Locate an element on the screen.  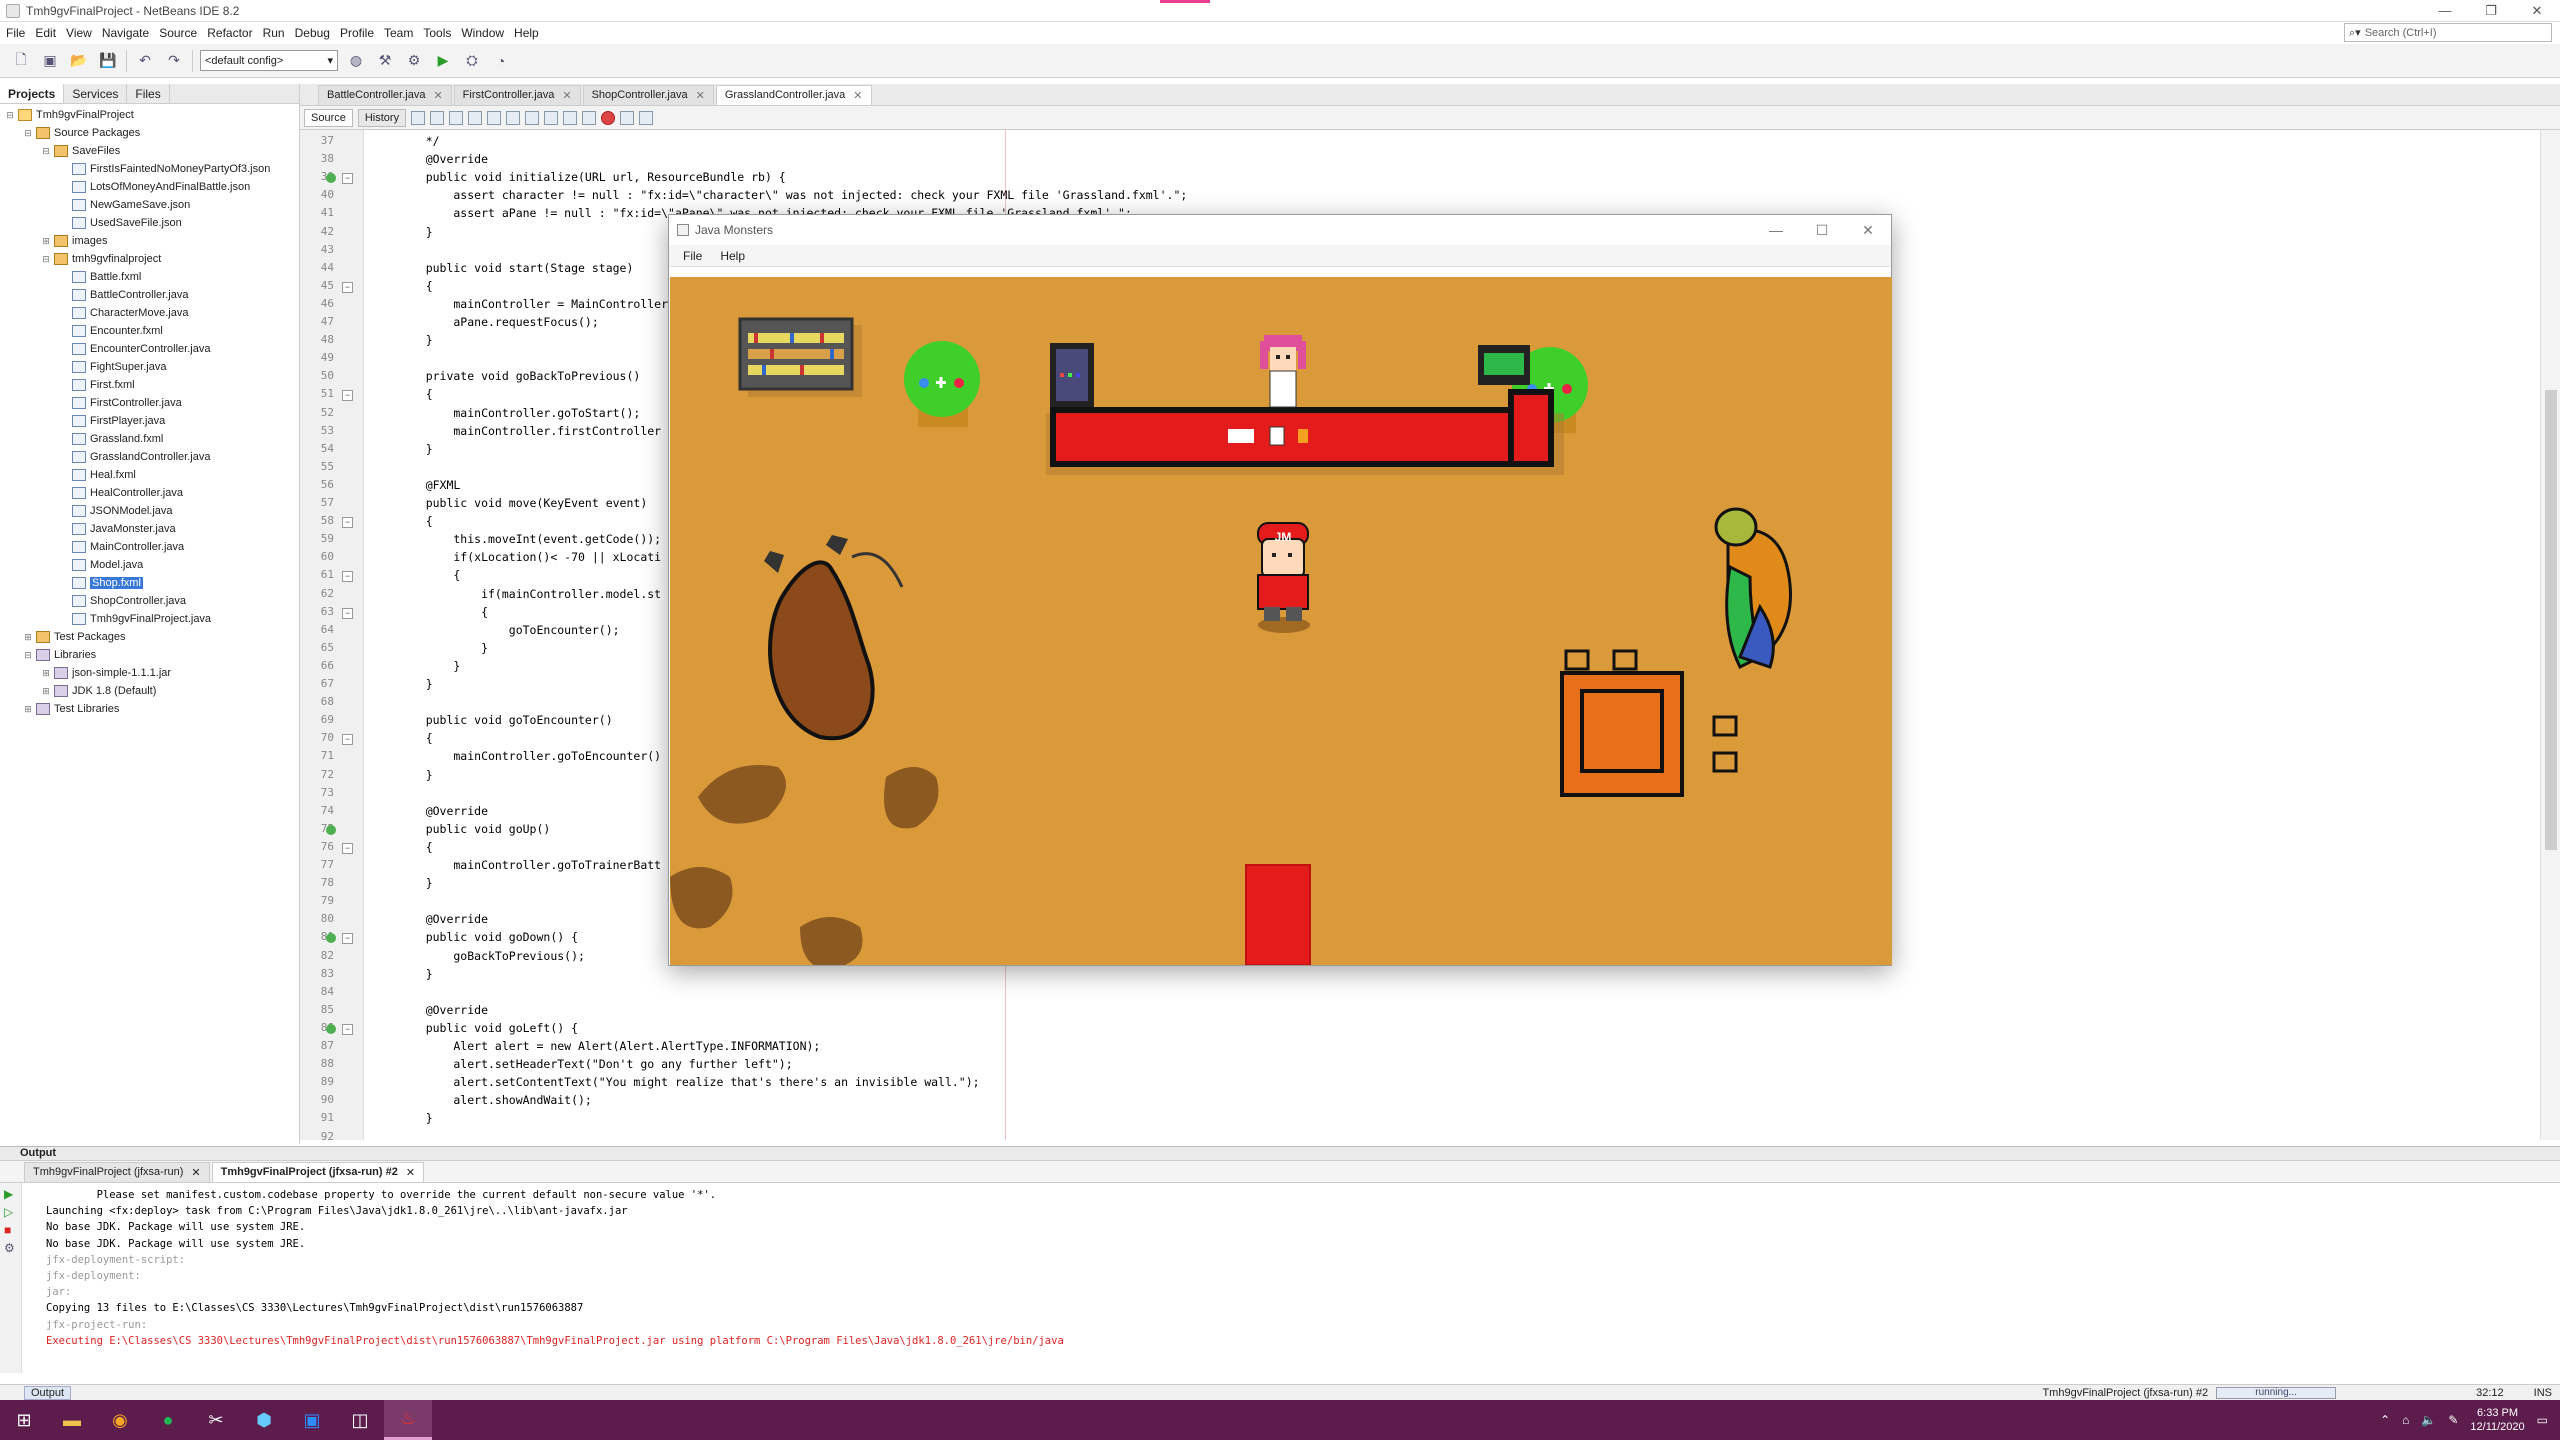
tree-node: Grassland.fxml is located at coordinates (149, 439).